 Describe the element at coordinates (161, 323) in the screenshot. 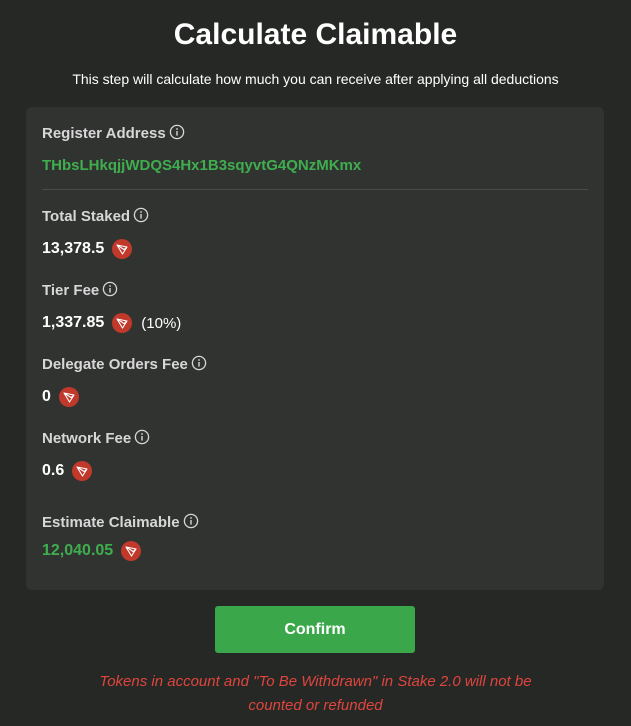

I see `tier-fee-percent: (10%)` at that location.